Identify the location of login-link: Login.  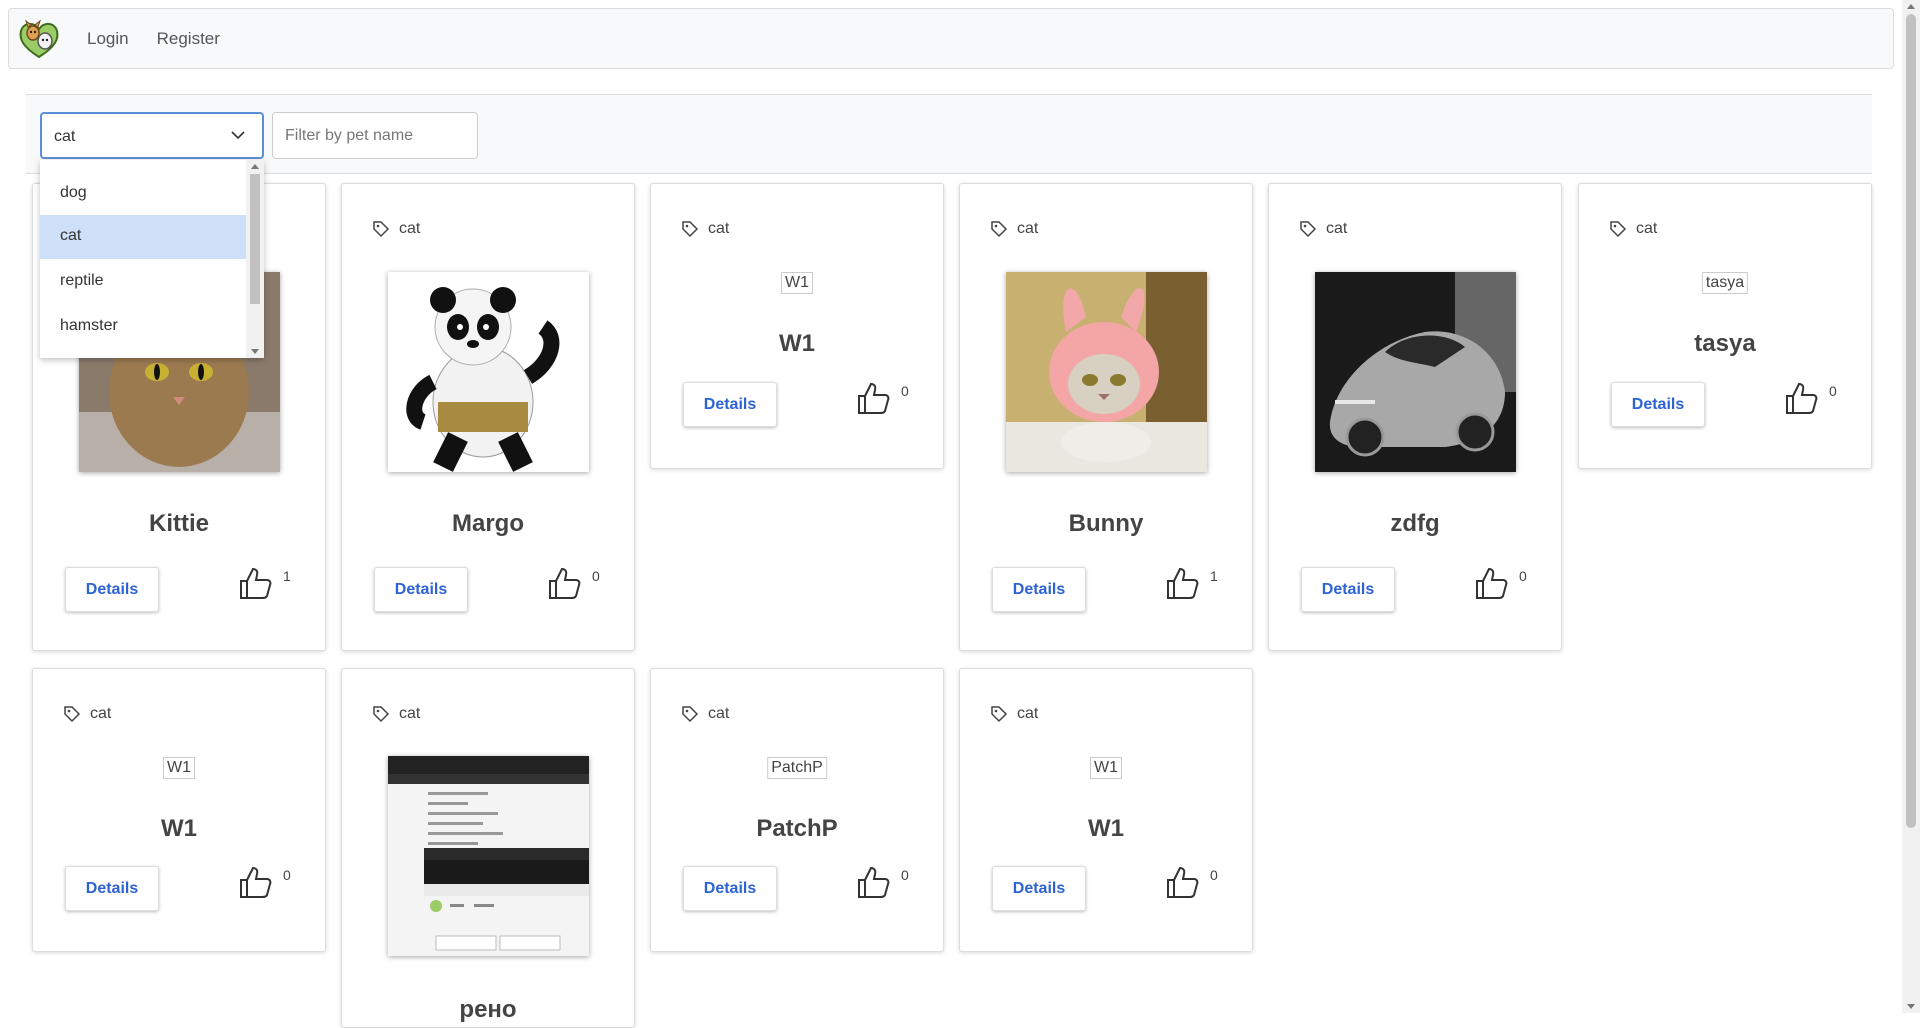
(108, 39).